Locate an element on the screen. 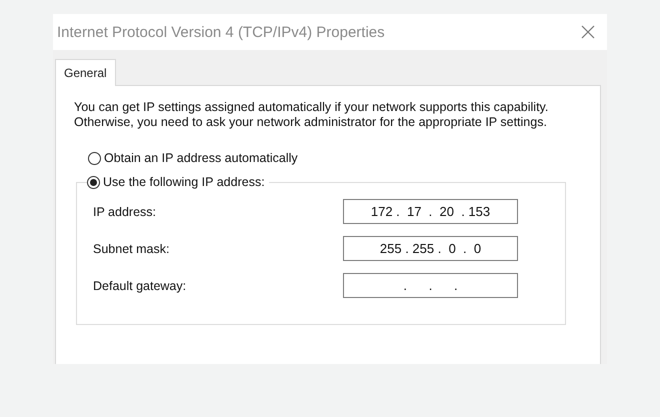 The image size is (660, 417). description-text: You can get IP settings assigned automatically if your network supports this capability. Otherwise, you need to ask your network administrator for the appropriate IP settings. is located at coordinates (312, 115).